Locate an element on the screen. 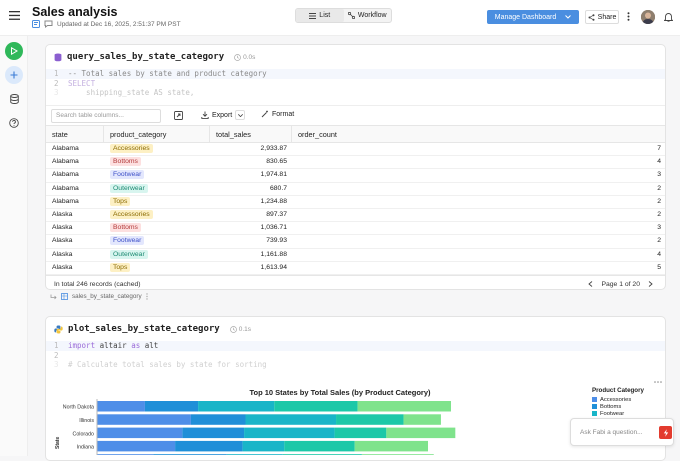 This screenshot has width=680, height=461. category-cell: Outerwear is located at coordinates (157, 189).